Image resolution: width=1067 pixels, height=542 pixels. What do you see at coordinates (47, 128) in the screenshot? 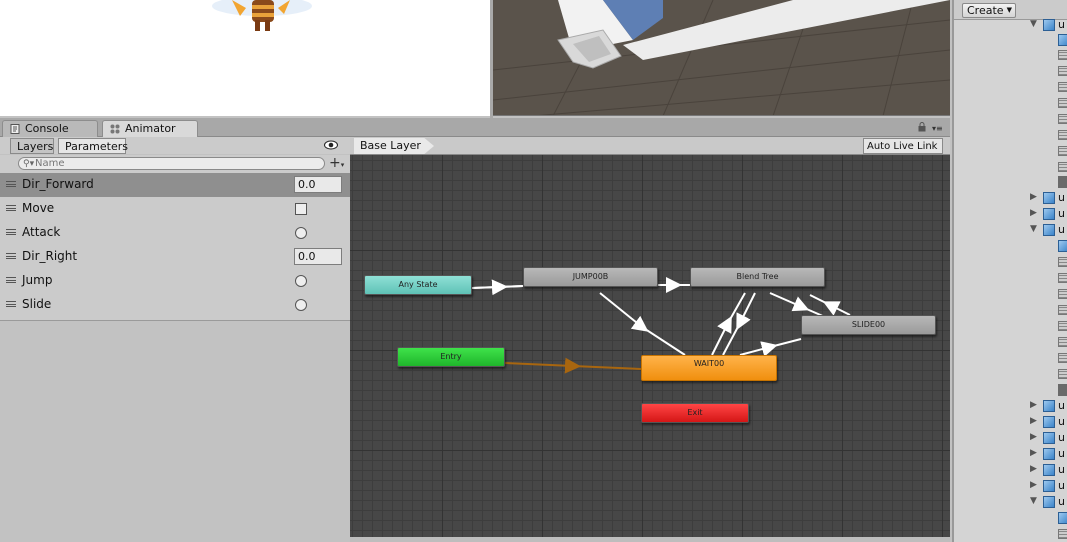
I see `tab-console-label: Console` at bounding box center [47, 128].